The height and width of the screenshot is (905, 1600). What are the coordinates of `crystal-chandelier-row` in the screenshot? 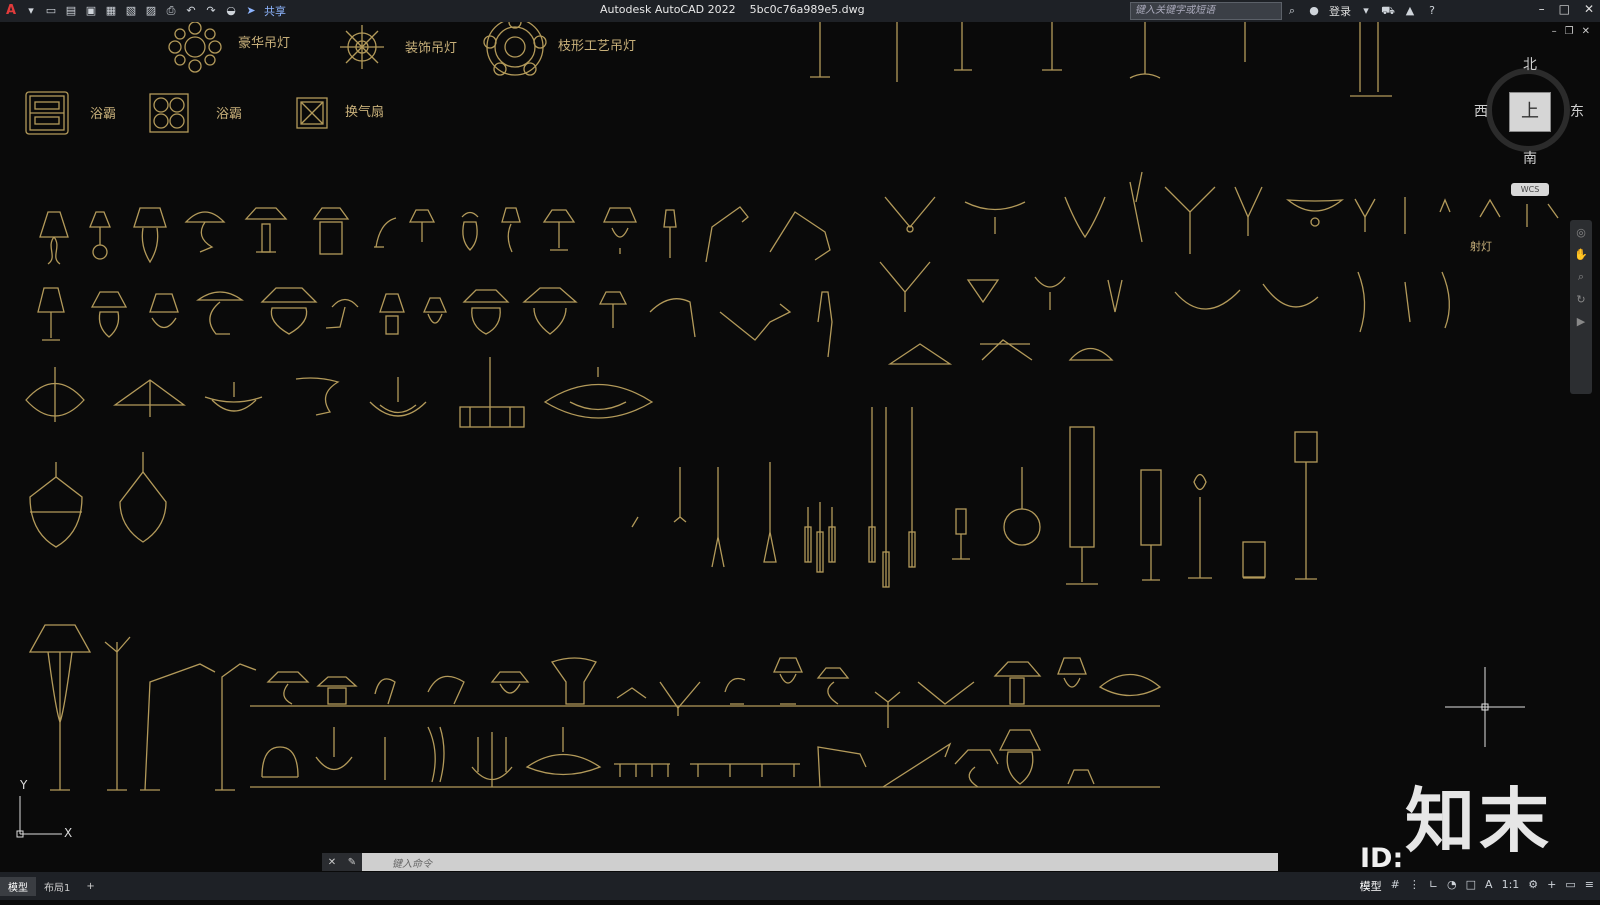 It's located at (98, 500).